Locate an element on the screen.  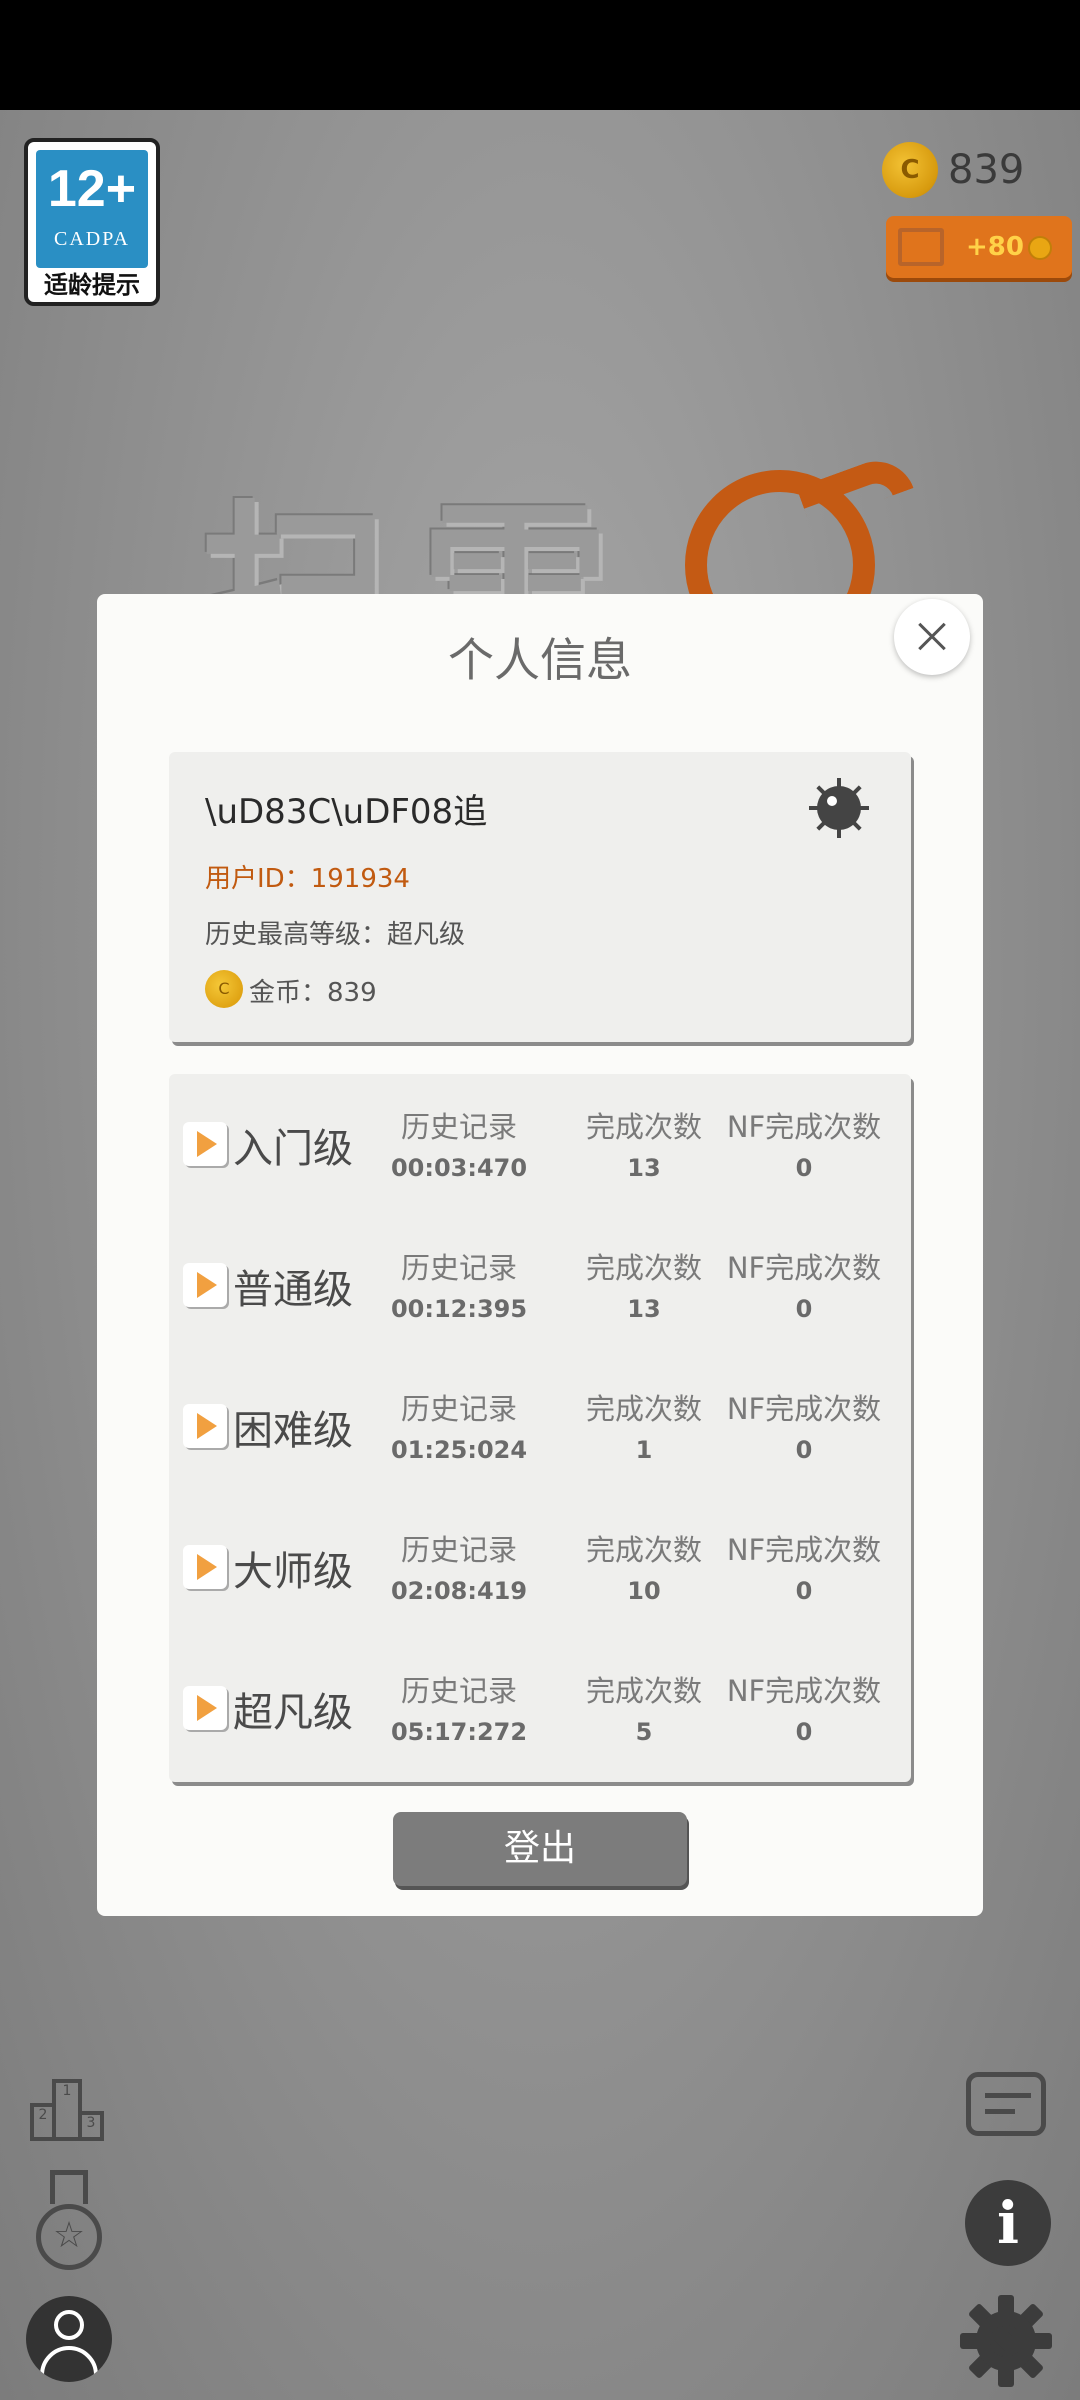
achievement-medal-icon: ☆ is located at coordinates (69, 2224).